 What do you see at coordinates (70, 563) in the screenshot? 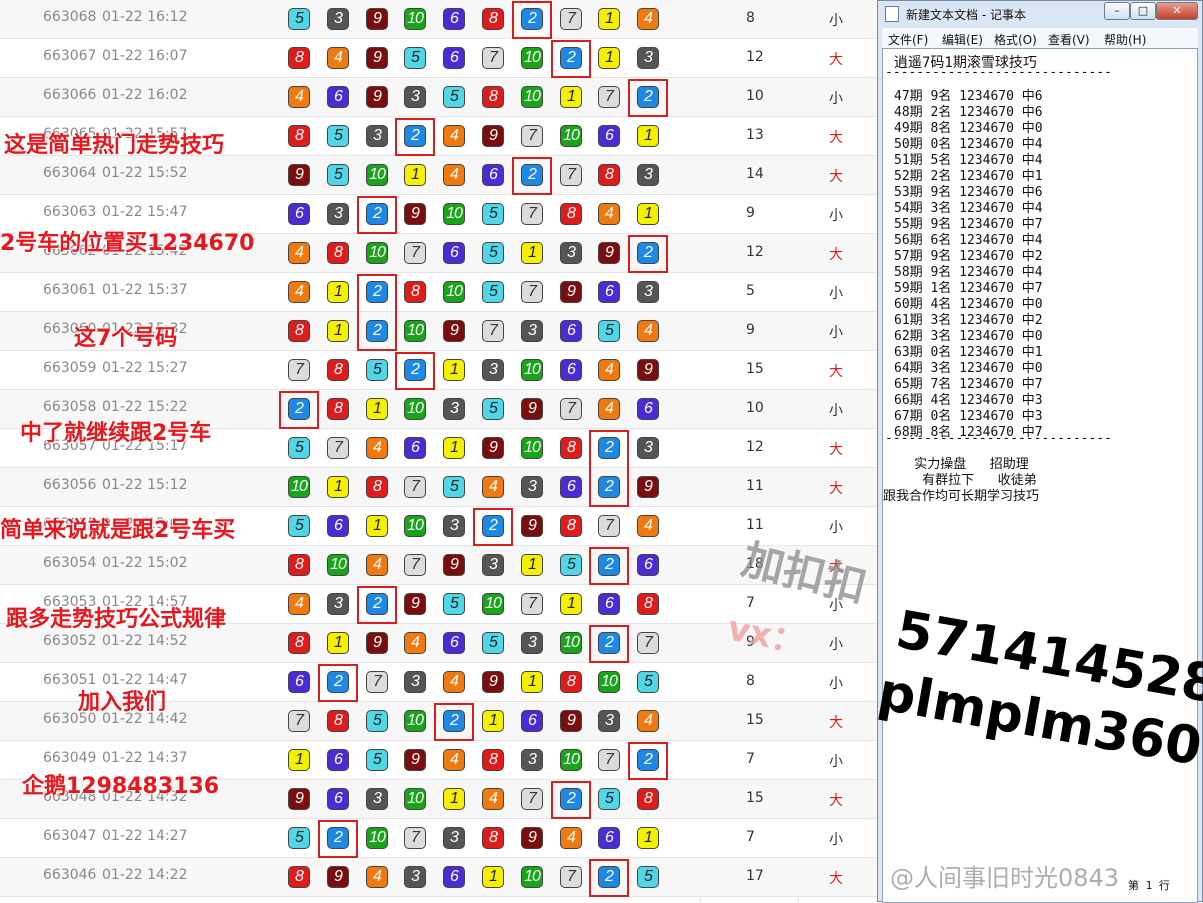
I see `issue-number: 663054` at bounding box center [70, 563].